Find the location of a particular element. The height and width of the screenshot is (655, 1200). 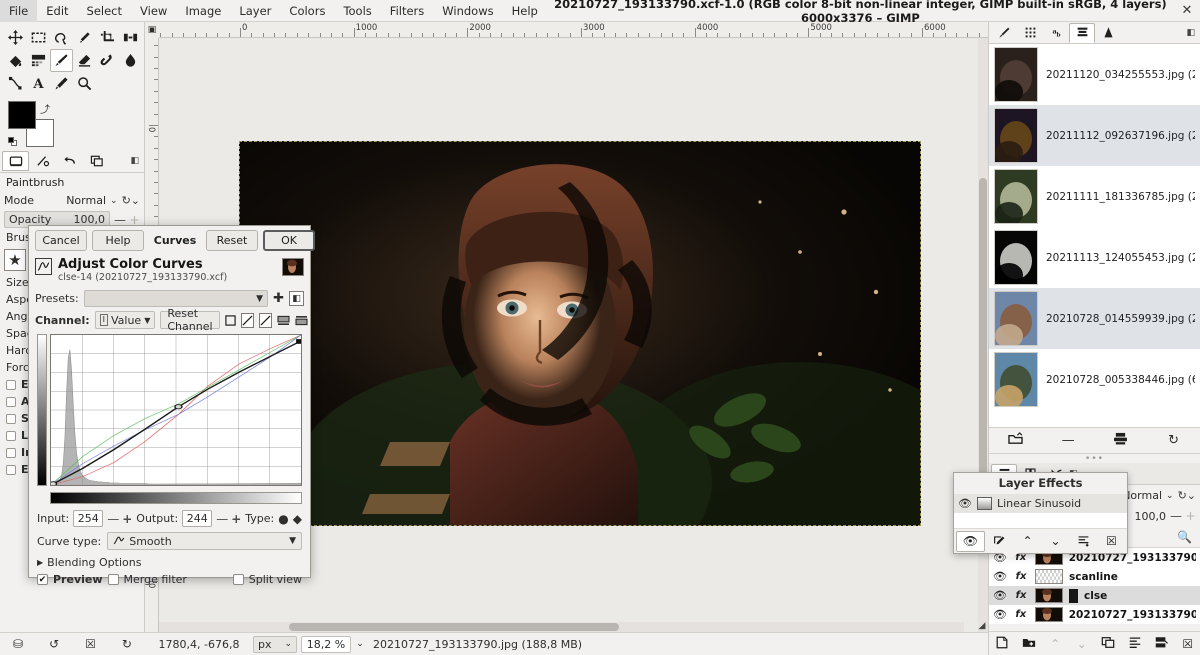

images-tab-left is located at coordinates (96, 161).